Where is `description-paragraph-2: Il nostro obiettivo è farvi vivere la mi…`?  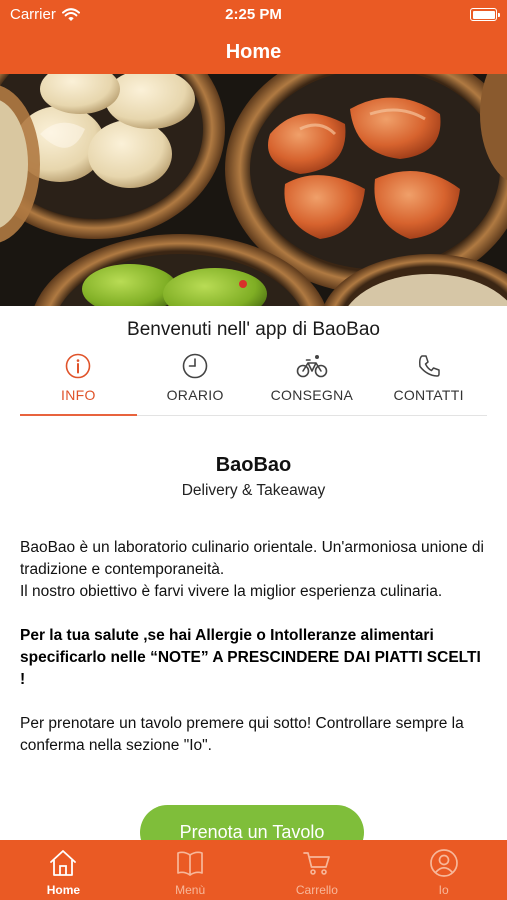
description-paragraph-2: Il nostro obiettivo è farvi vivere la mi… is located at coordinates (231, 591).